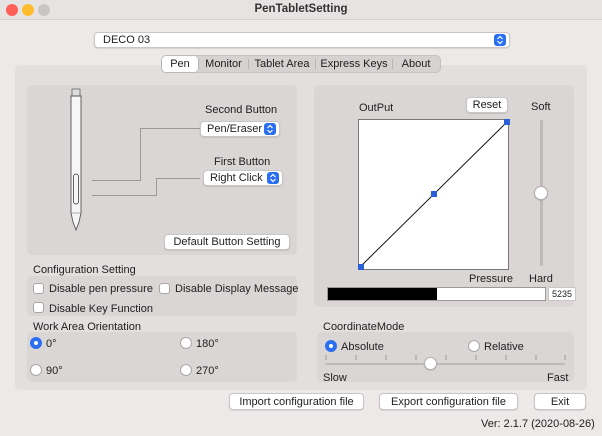 The width and height of the screenshot is (602, 436). I want to click on output-label: OutPut, so click(376, 108).